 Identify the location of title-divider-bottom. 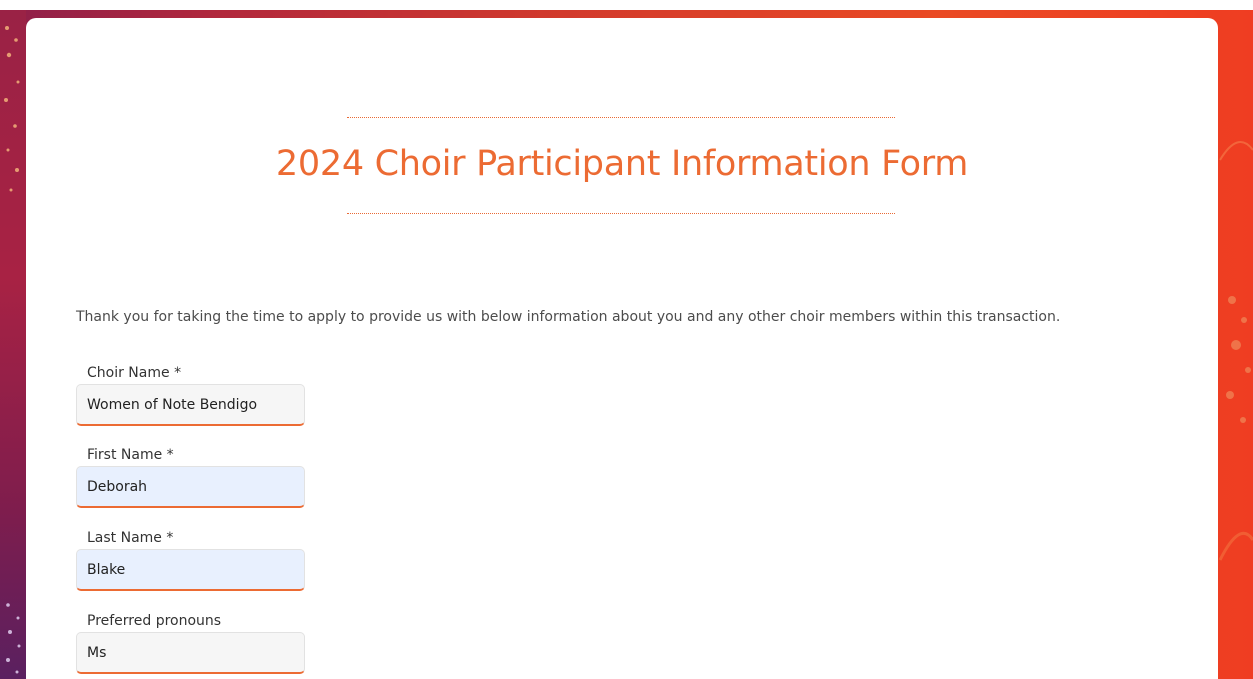
(621, 213).